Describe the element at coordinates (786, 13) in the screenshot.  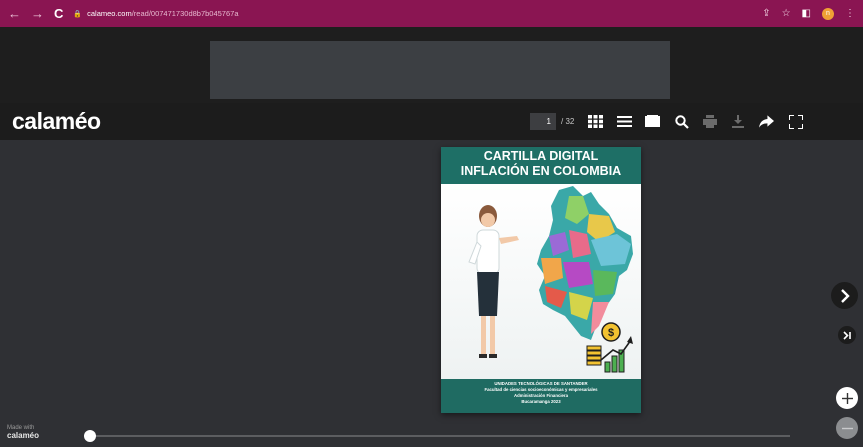
I see `bookmark-star-icon: ☆` at that location.